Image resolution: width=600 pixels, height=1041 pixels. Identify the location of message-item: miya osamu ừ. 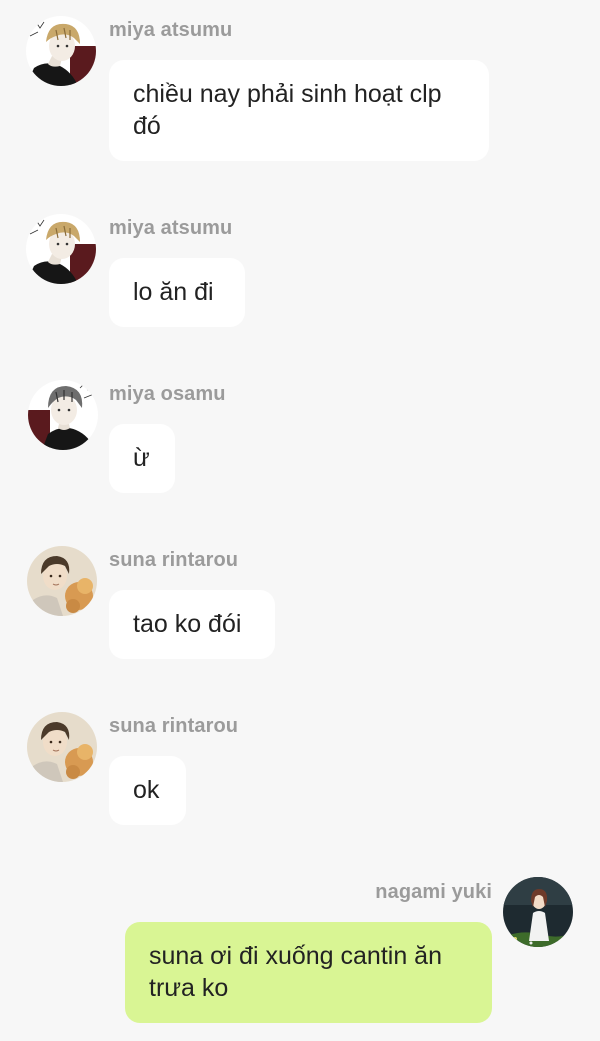
(300, 434).